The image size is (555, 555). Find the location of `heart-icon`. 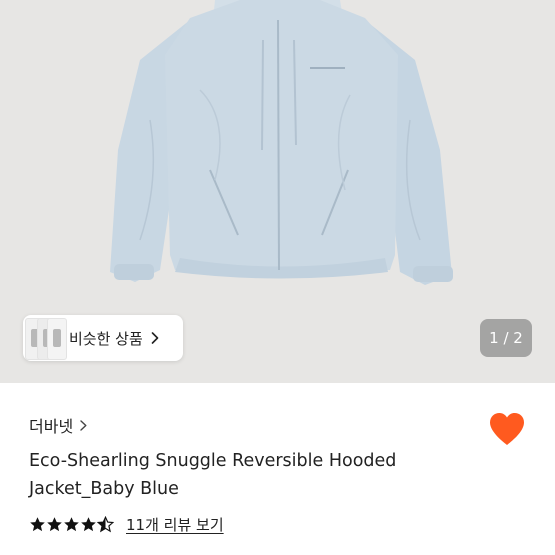

heart-icon is located at coordinates (507, 429).